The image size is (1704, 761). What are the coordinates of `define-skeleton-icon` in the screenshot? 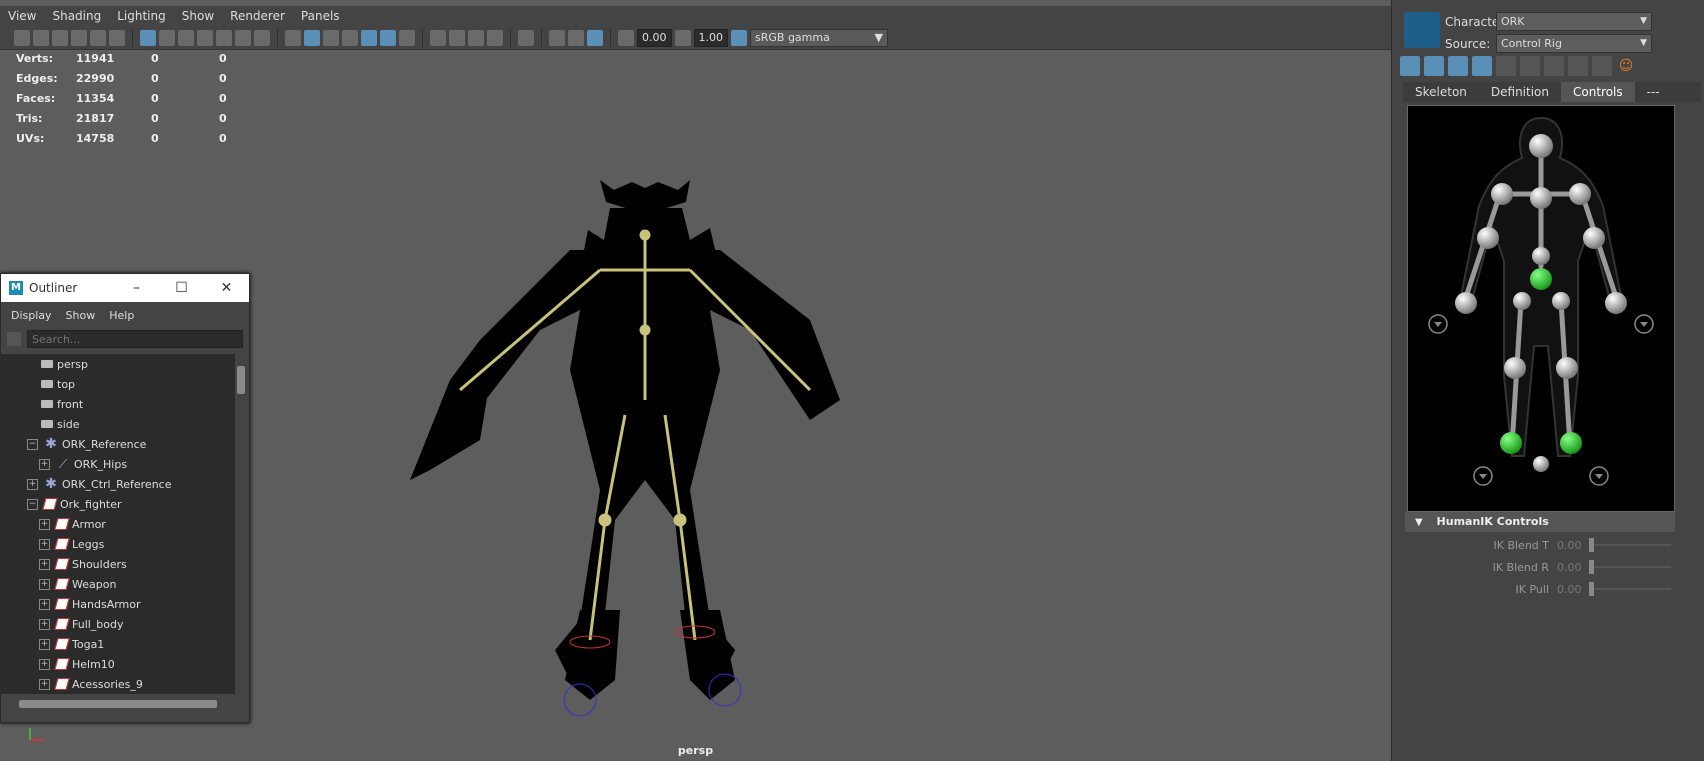 It's located at (1410, 66).